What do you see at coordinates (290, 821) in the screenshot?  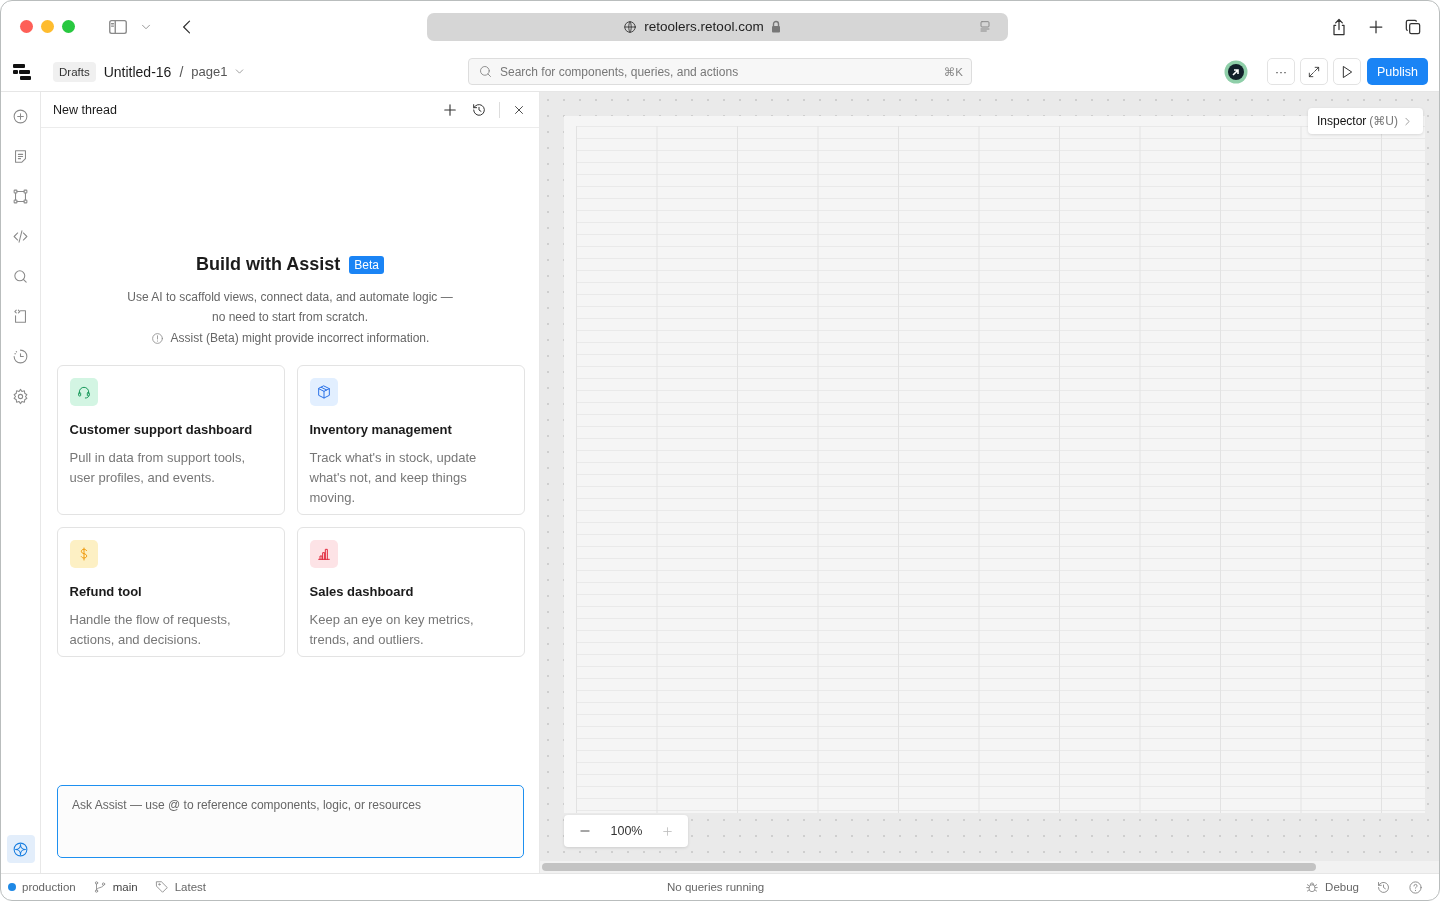 I see `prompt-field: Ask Assist — use @ to reference components, logic, or resources` at bounding box center [290, 821].